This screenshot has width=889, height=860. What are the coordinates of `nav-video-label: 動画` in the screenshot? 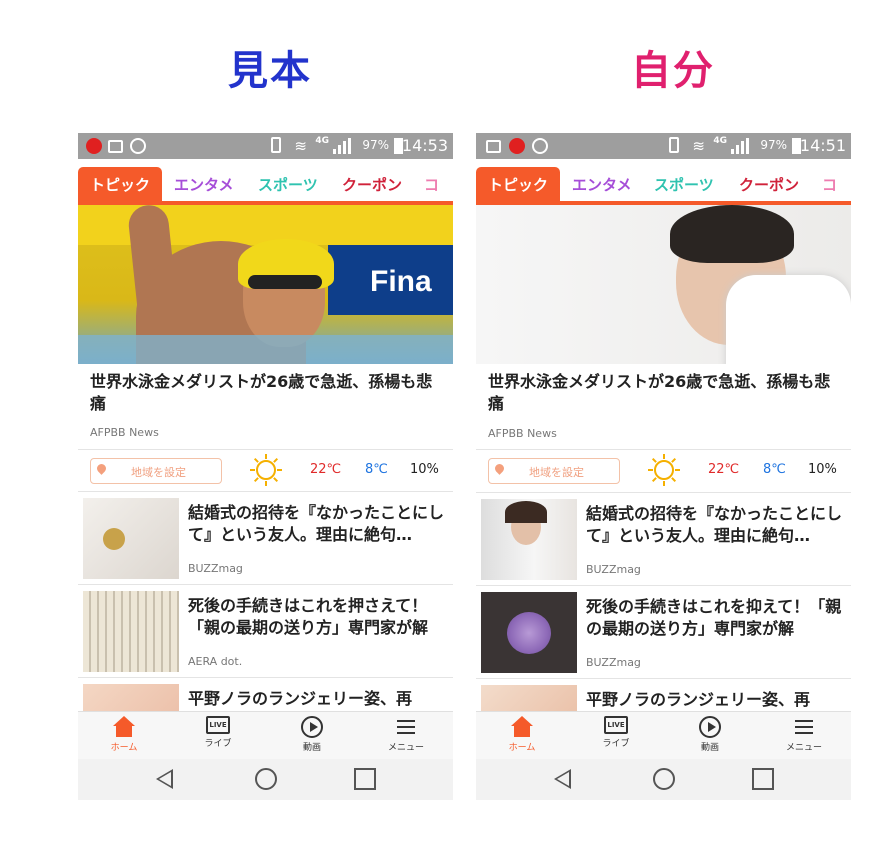 It's located at (709, 748).